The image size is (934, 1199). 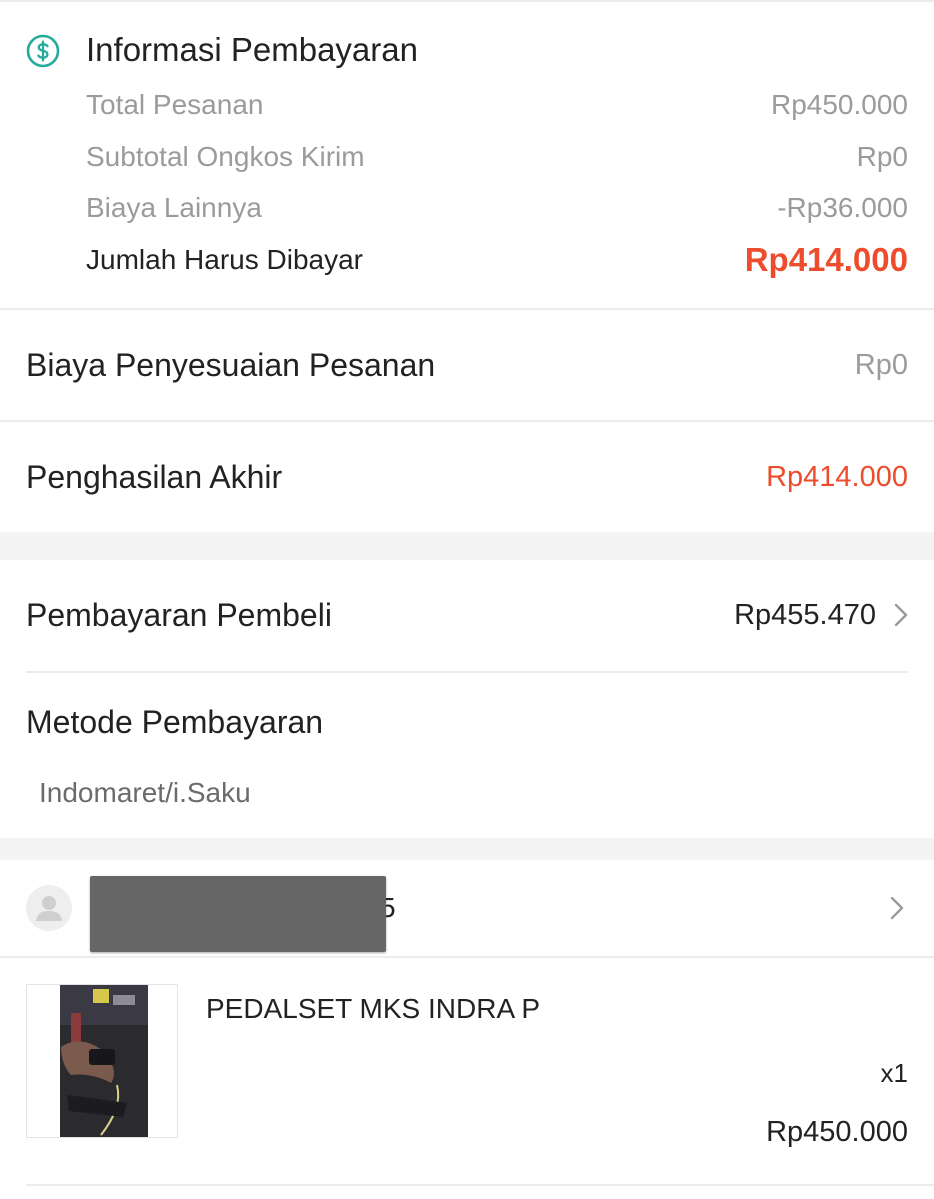 What do you see at coordinates (497, 260) in the screenshot?
I see `amount-due-row: Jumlah Harus Dibayar Rp414.000` at bounding box center [497, 260].